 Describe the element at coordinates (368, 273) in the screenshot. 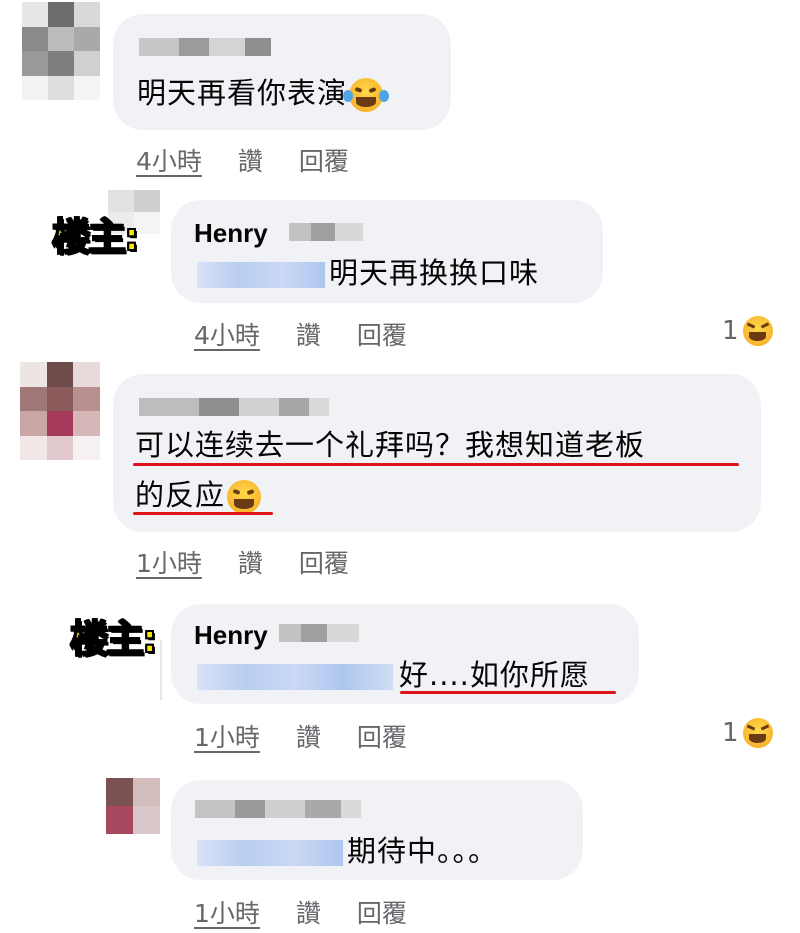

I see `comment-text: 明天再换换口味` at that location.